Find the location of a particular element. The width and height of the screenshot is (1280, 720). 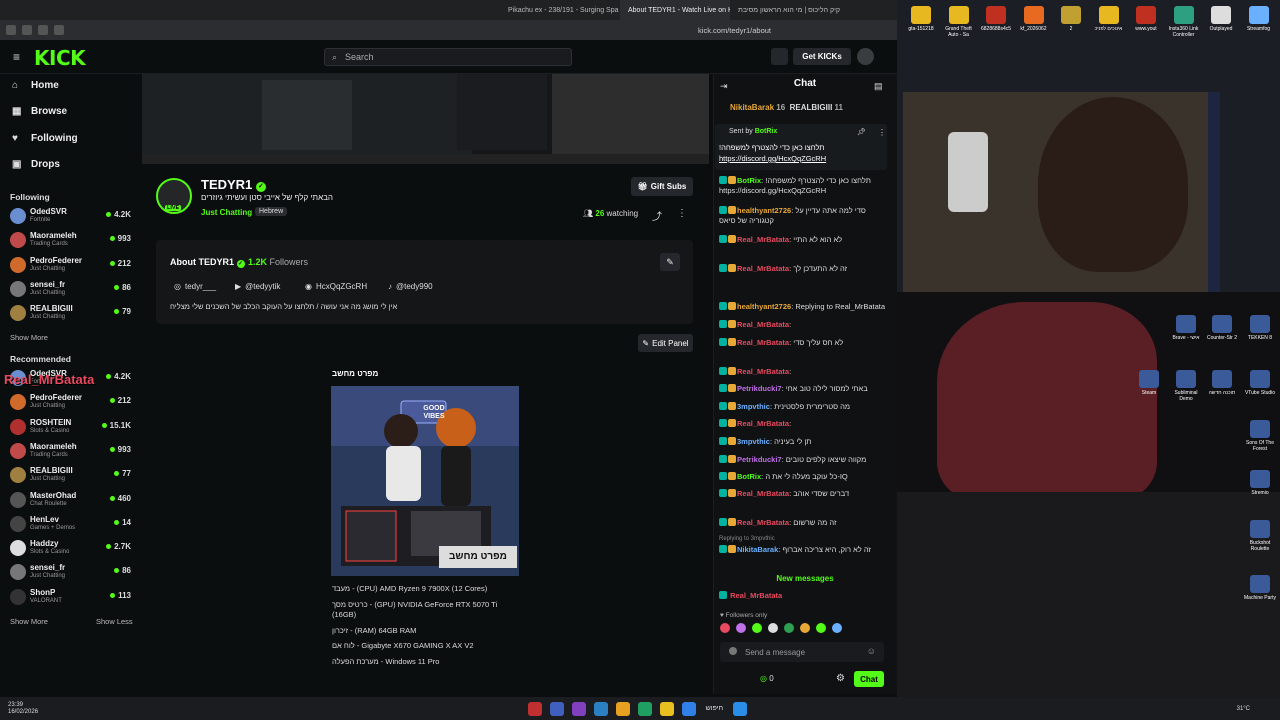

pin-icon: 📌︎ is located at coordinates (861, 132).